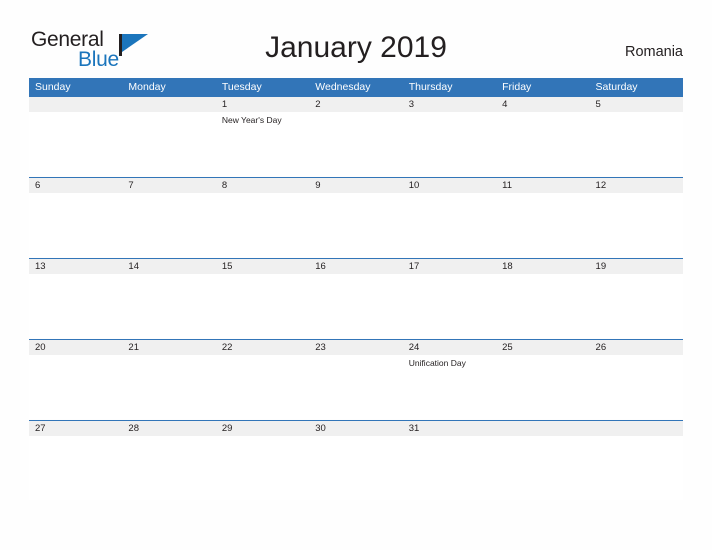 The image size is (712, 550). What do you see at coordinates (449, 266) in the screenshot?
I see `day-number: 17` at bounding box center [449, 266].